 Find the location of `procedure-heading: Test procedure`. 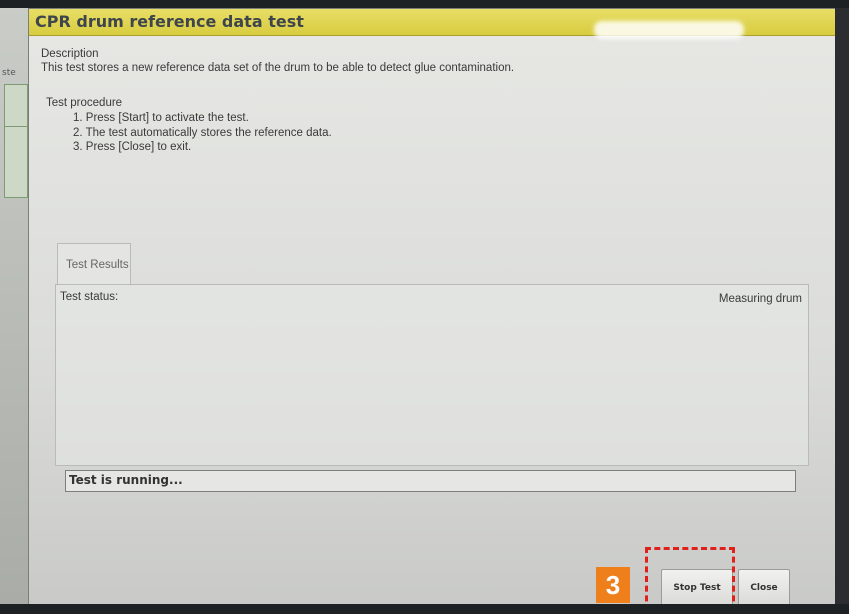

procedure-heading: Test procedure is located at coordinates (84, 103).